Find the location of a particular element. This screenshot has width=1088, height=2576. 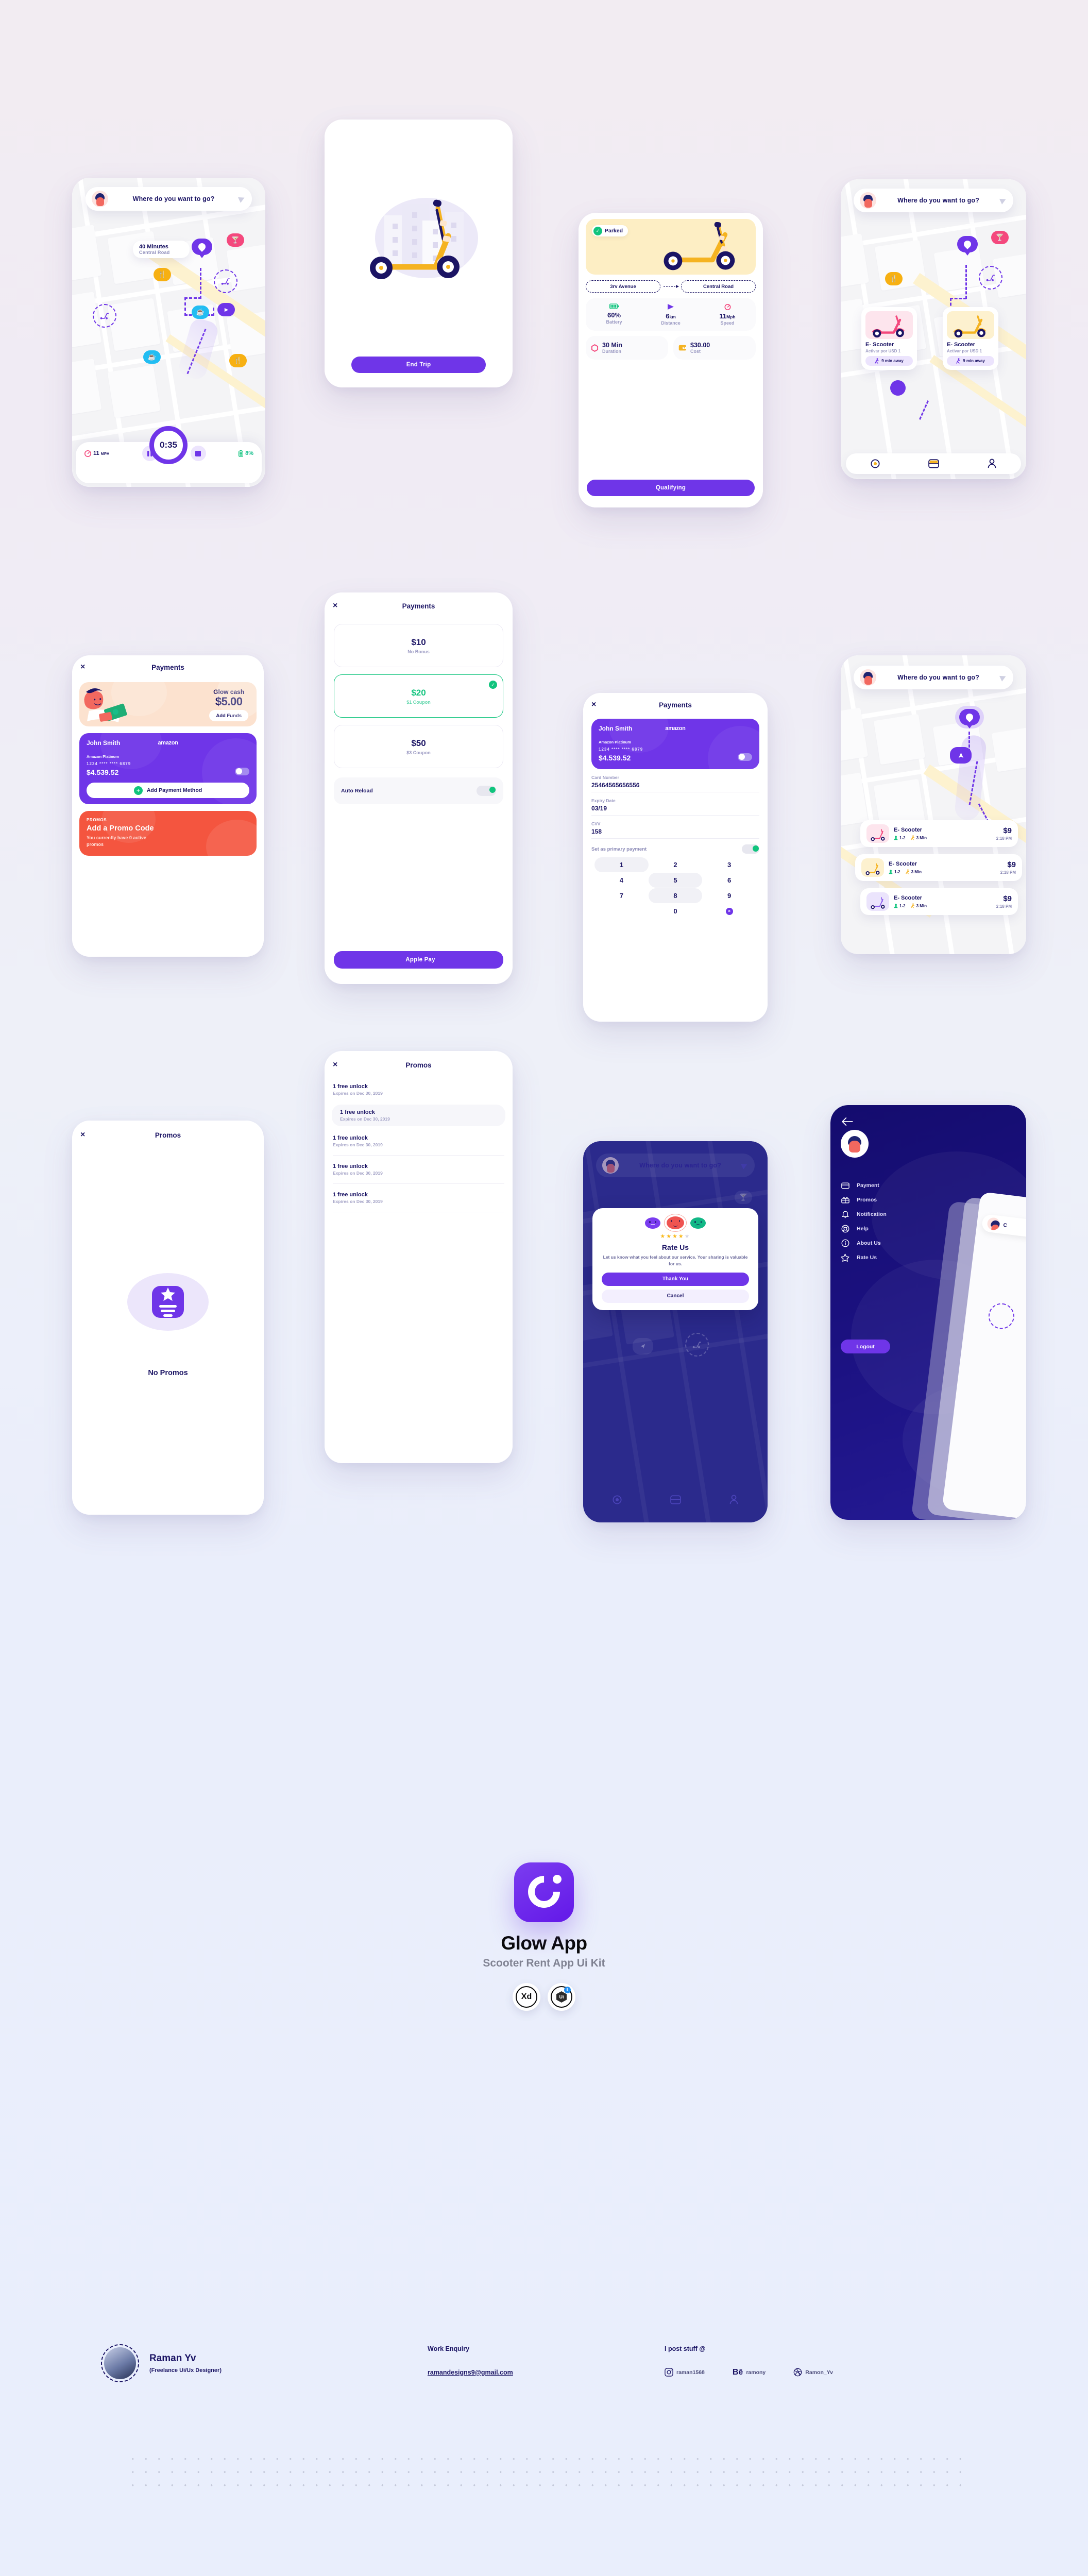

auto-reload-row: Auto Reload is located at coordinates (418, 790).